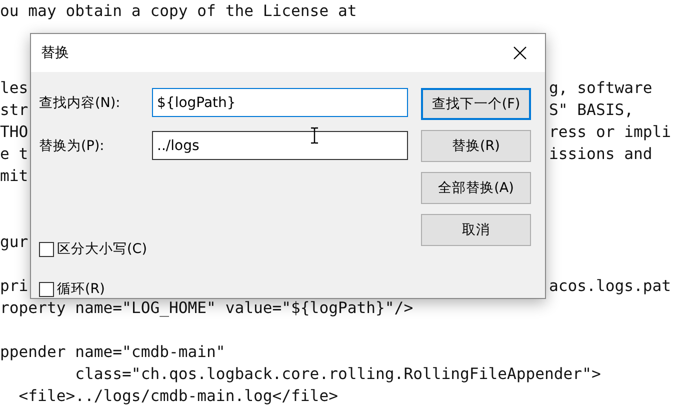 This screenshot has height=412, width=674. Describe the element at coordinates (280, 145) in the screenshot. I see `text-field: ../logs` at that location.